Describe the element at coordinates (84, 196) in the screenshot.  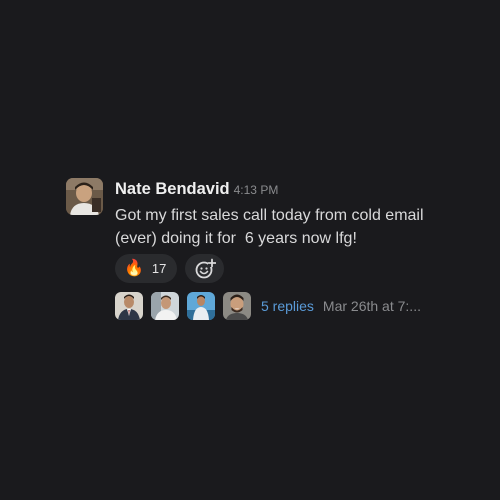
I see `sender-avatar` at that location.